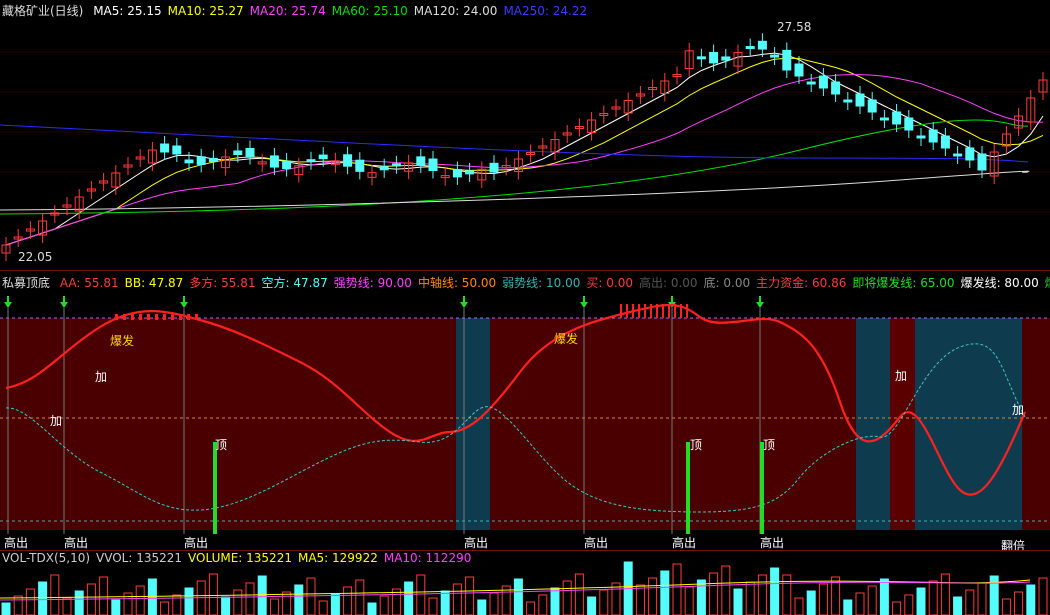 This screenshot has height=615, width=1050. Describe the element at coordinates (222, 283) in the screenshot. I see `ind-item-2: 多方: 55.81` at that location.